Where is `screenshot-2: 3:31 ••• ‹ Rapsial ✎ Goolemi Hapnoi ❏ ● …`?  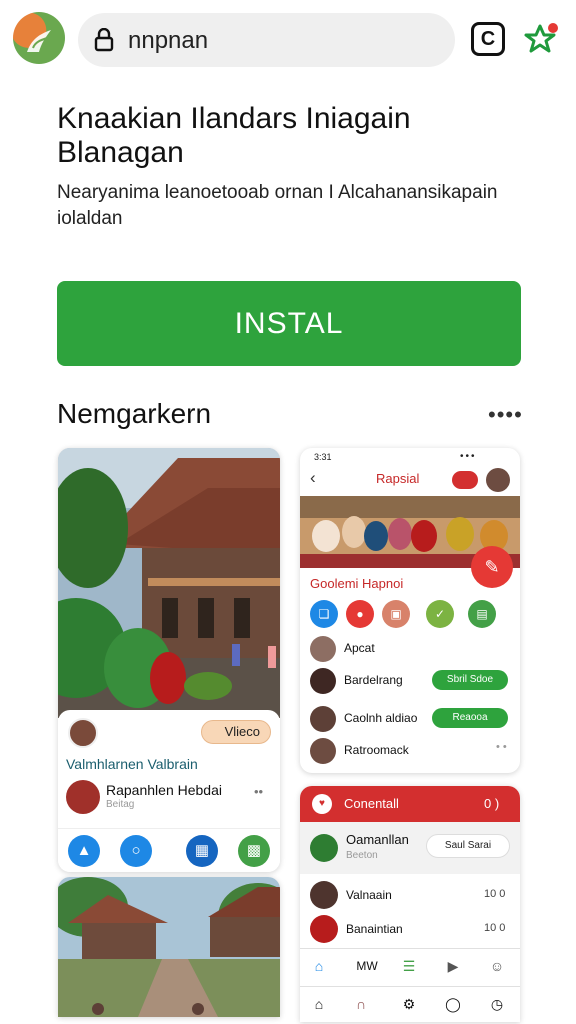 screenshot-2: 3:31 ••• ‹ Rapsial ✎ Goolemi Hapnoi ❏ ● … is located at coordinates (410, 610).